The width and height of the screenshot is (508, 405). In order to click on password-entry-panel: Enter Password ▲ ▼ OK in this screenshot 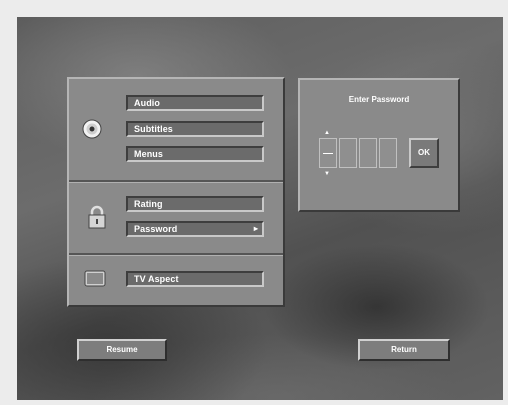, I will do `click(379, 145)`.